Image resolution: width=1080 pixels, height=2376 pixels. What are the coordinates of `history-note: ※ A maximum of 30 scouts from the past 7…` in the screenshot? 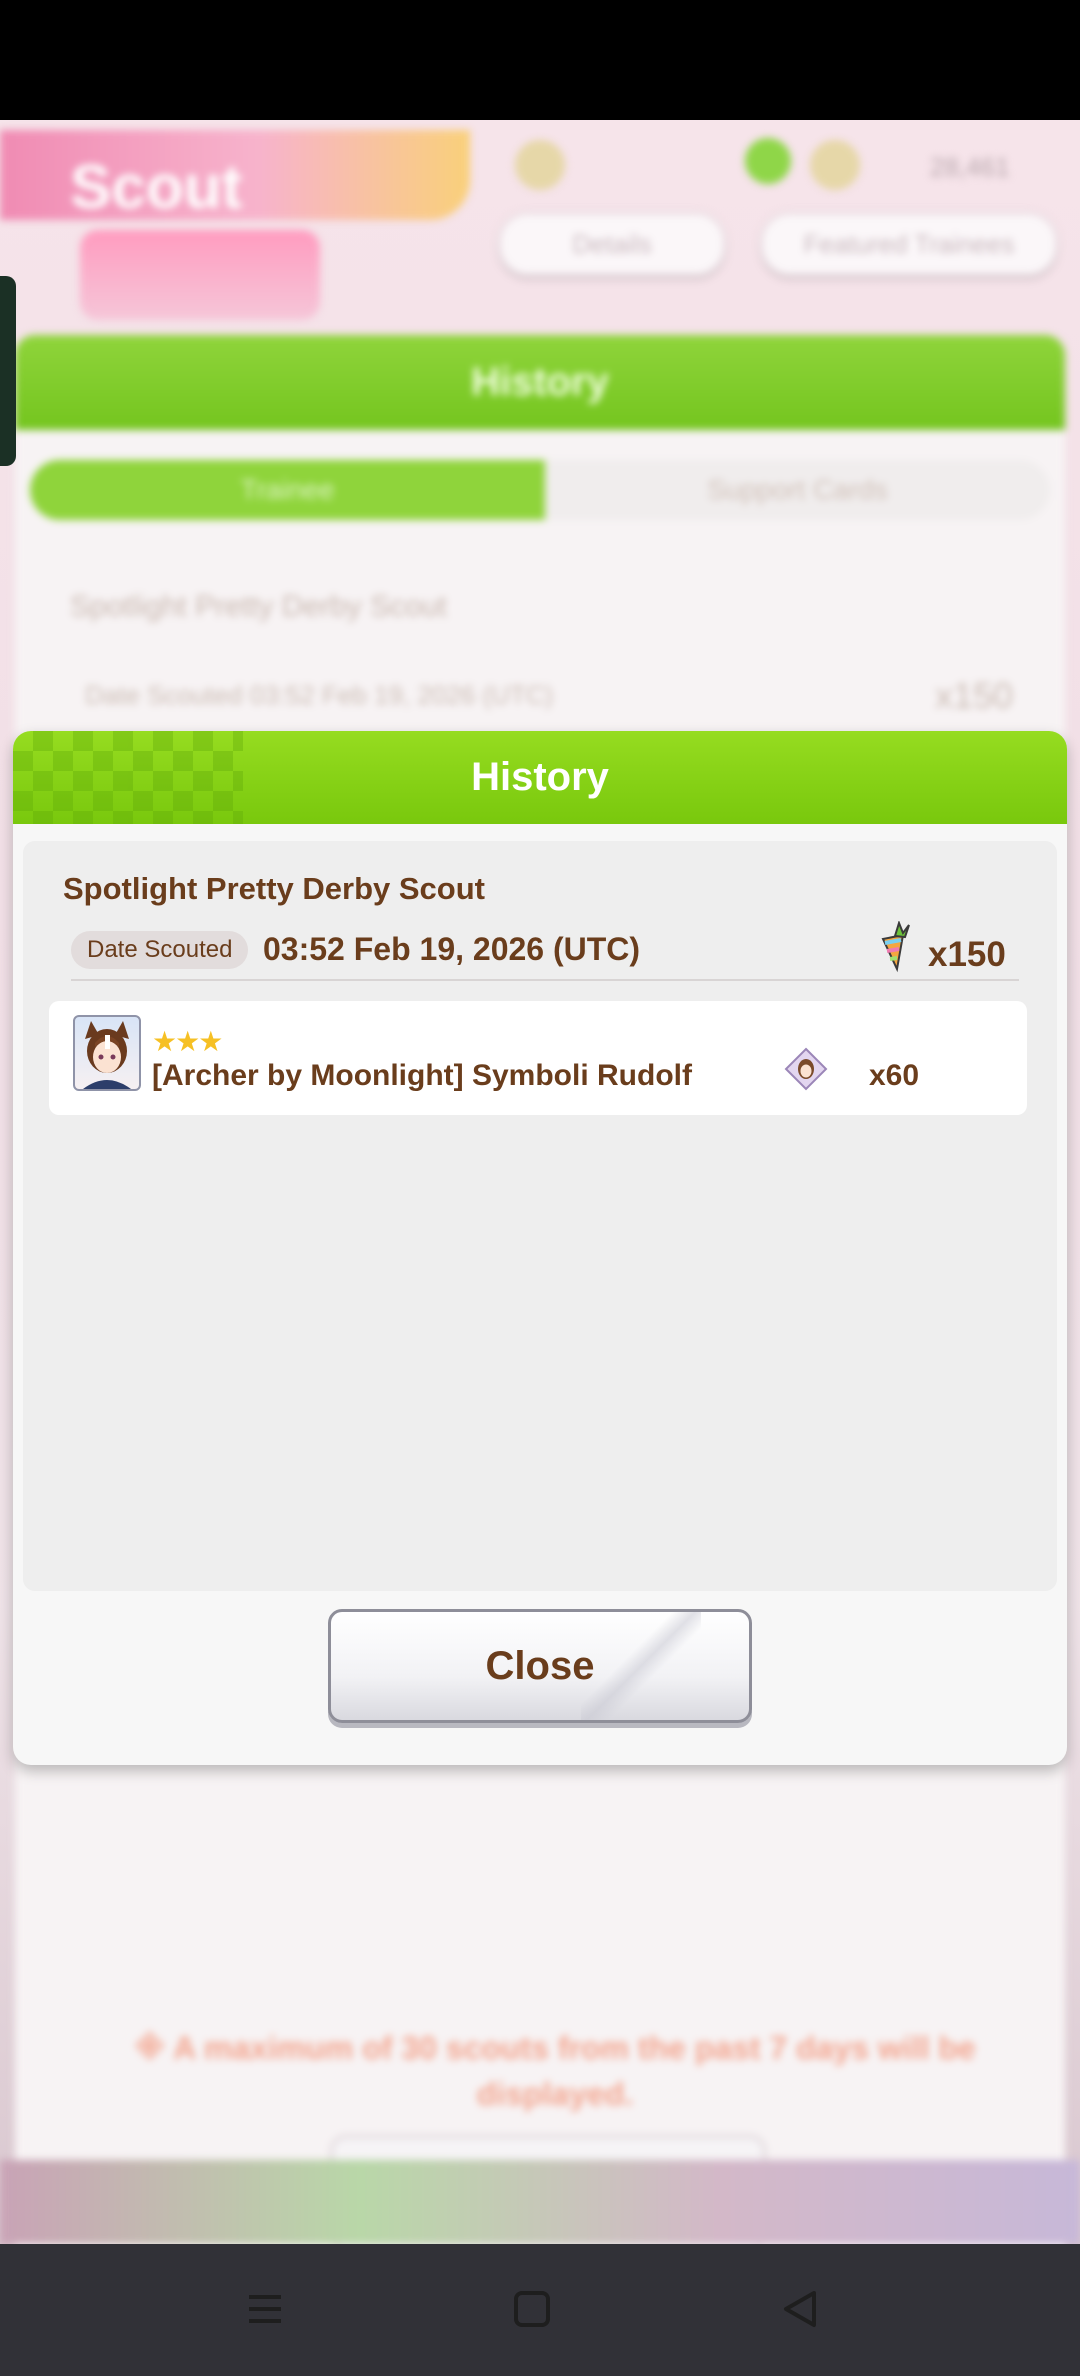 It's located at (555, 2071).